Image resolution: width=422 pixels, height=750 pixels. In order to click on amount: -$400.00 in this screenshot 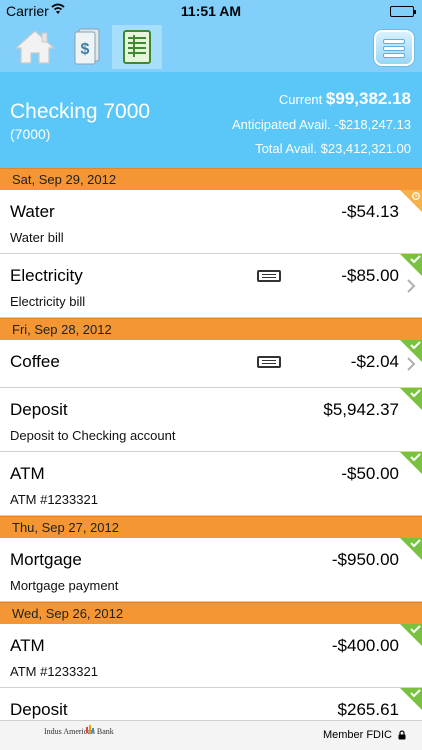, I will do `click(365, 645)`.